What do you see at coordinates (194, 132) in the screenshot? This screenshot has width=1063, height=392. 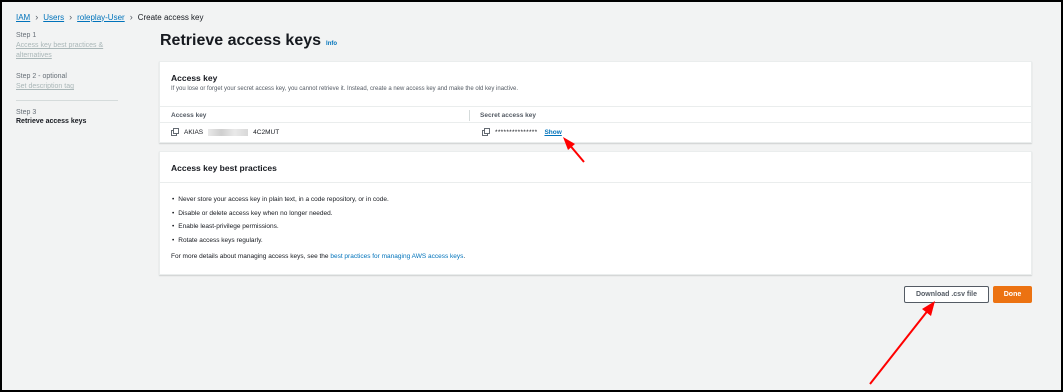 I see `access-key-prefix: AKIAS` at bounding box center [194, 132].